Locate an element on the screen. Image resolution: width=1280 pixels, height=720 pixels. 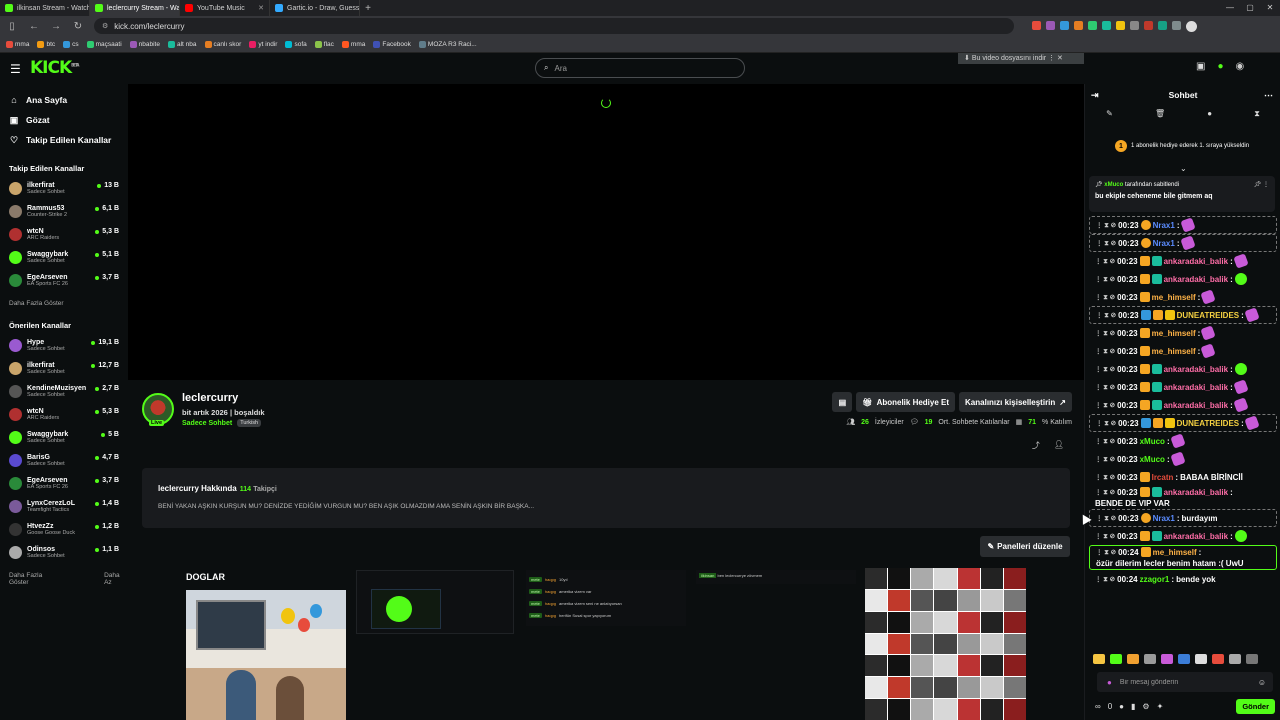
browser-tab: leclercurry Stream - Watch✕ is located at coordinates (135, 8).